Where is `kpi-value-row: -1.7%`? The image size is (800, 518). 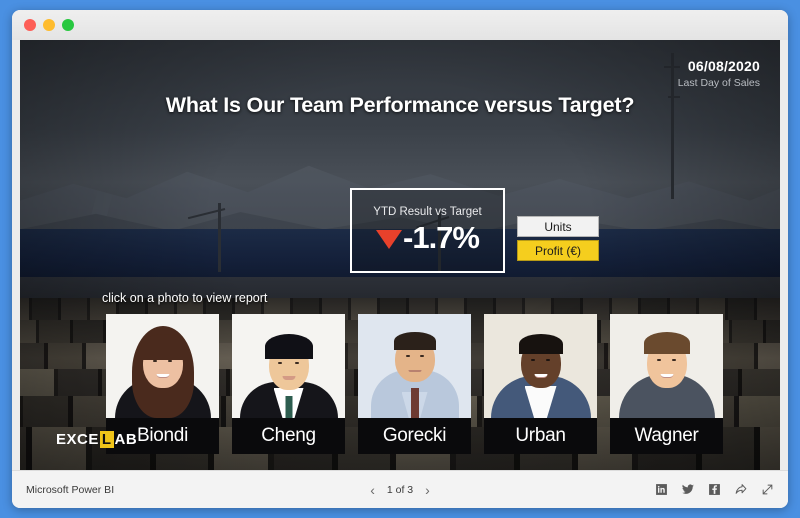 kpi-value-row: -1.7% is located at coordinates (428, 237).